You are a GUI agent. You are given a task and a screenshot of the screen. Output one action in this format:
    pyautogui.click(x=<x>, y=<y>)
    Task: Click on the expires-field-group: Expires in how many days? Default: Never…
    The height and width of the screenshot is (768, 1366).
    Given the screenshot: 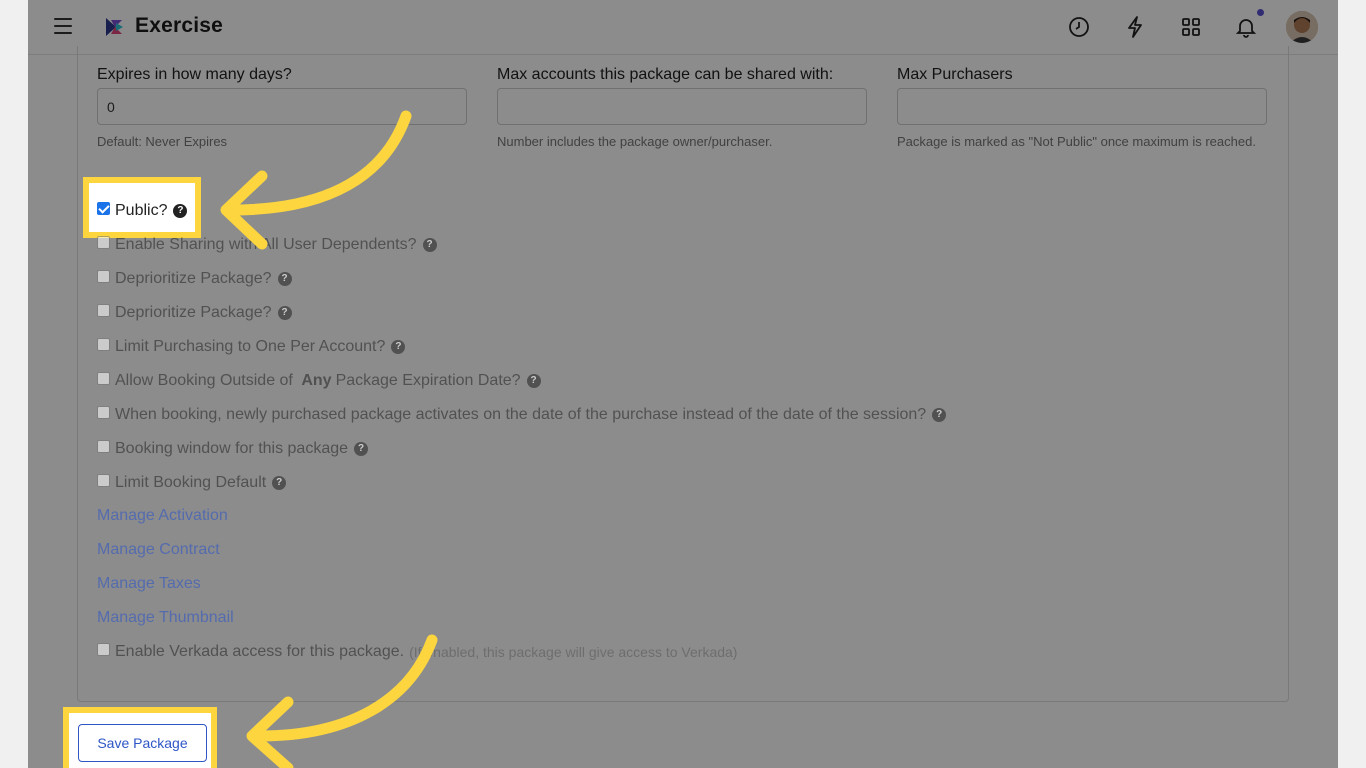 What is the action you would take?
    pyautogui.click(x=282, y=109)
    